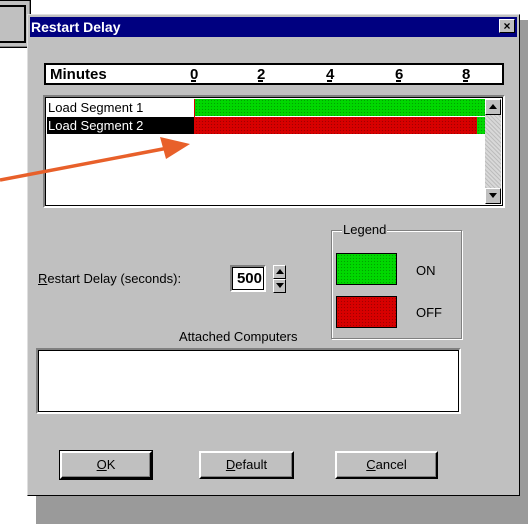 This screenshot has width=528, height=524. I want to click on attached-computers-list, so click(248, 381).